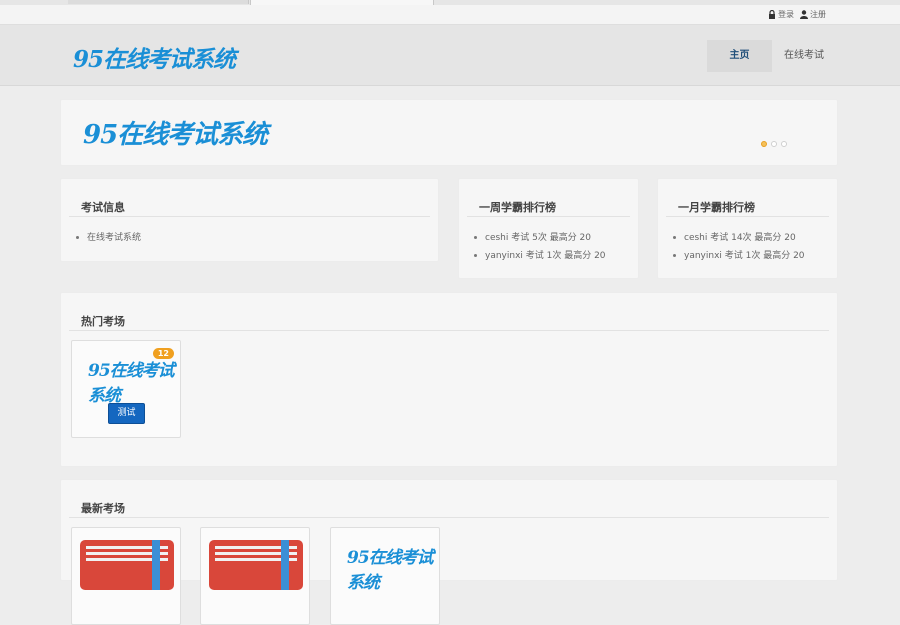 The height and width of the screenshot is (625, 900). I want to click on exam-card: 95在线考试系统 12 测试, so click(126, 389).